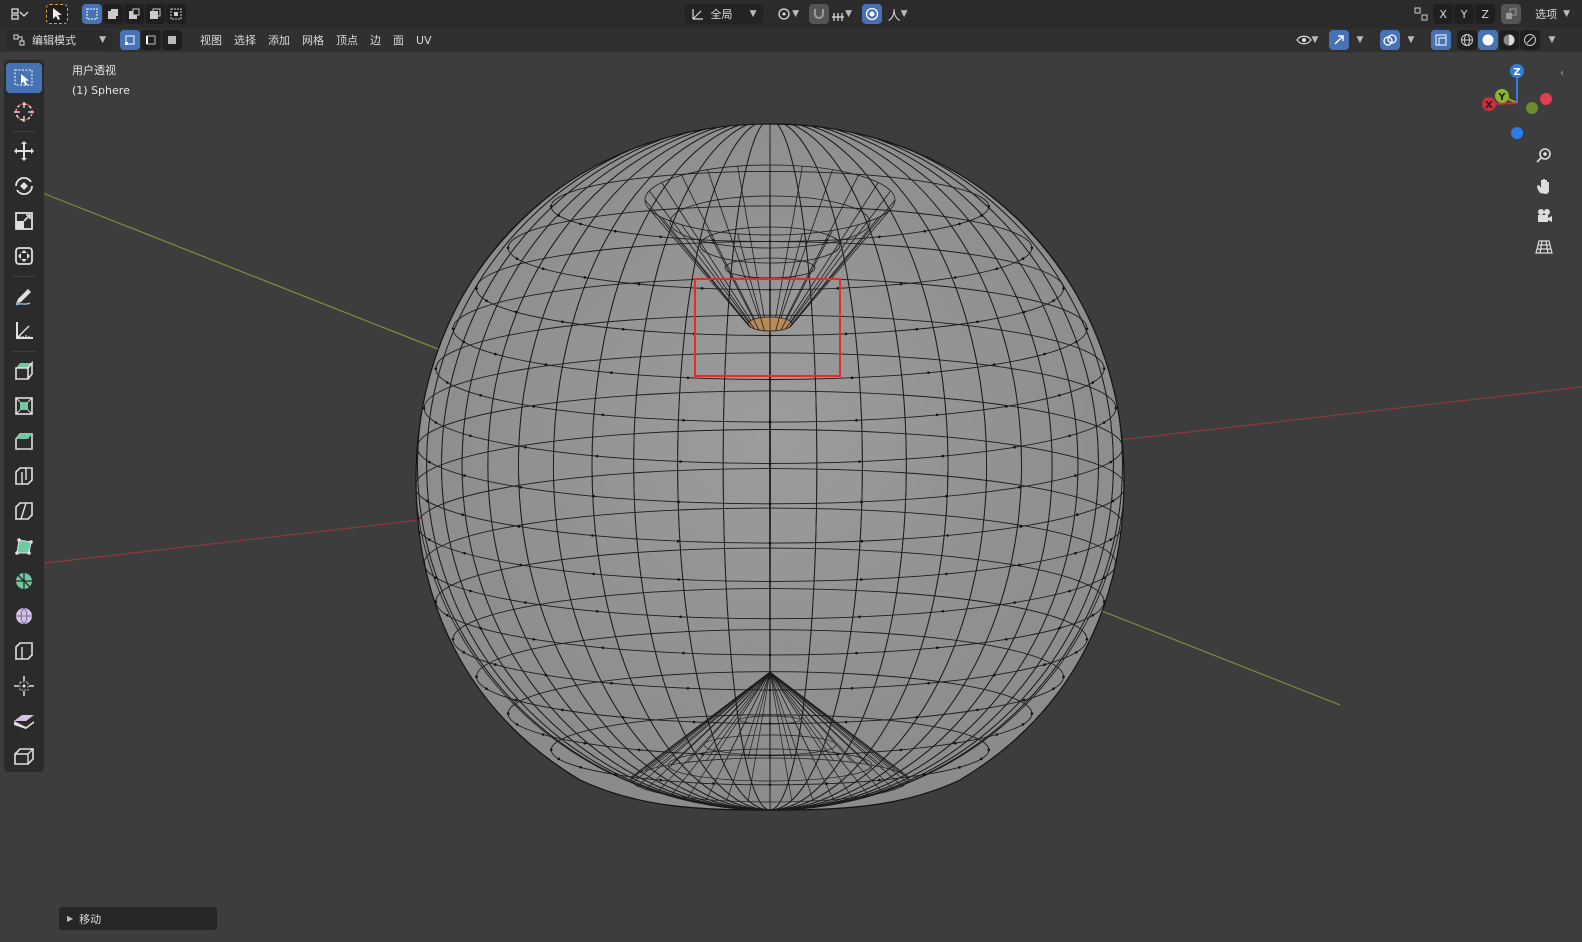 Image resolution: width=1582 pixels, height=942 pixels. What do you see at coordinates (24, 476) in the screenshot?
I see `tool-loop-cut` at bounding box center [24, 476].